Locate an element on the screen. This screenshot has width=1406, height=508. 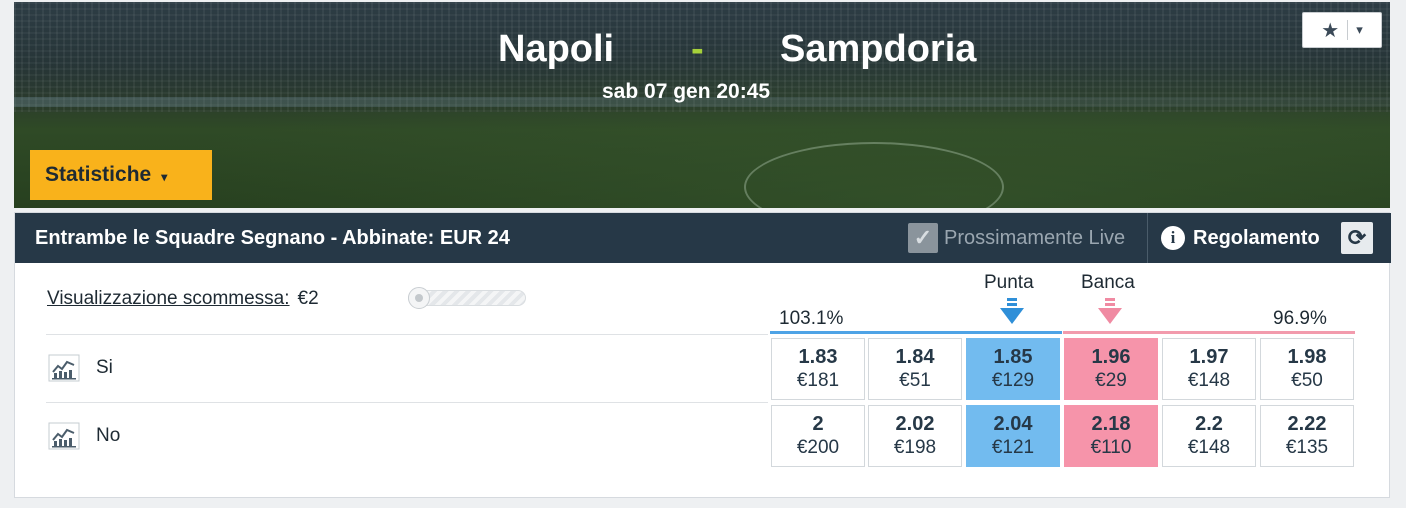
refresh-icon: ⟳ is located at coordinates (1357, 237).